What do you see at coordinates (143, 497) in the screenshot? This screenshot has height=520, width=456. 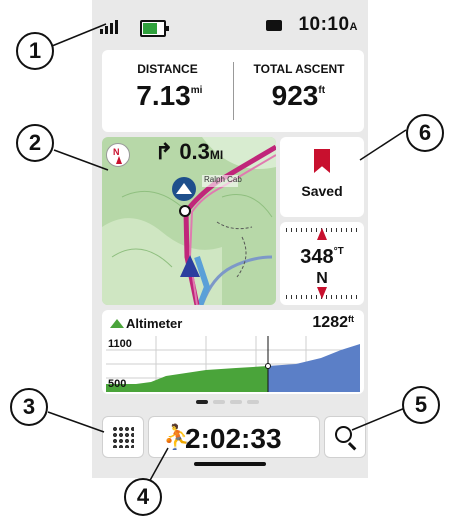 I see `callout-4: 4` at bounding box center [143, 497].